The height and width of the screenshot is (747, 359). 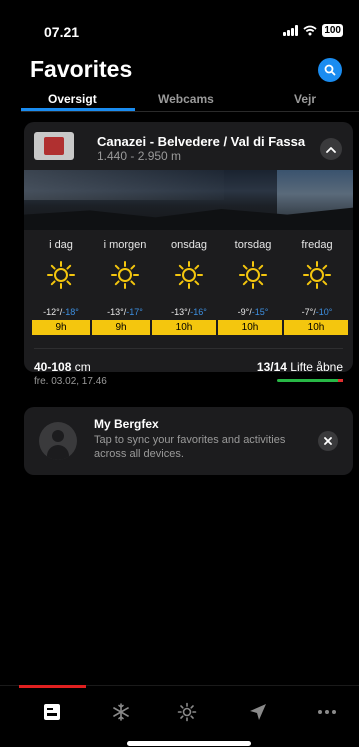 I want to click on battery-icon: 100, so click(x=332, y=30).